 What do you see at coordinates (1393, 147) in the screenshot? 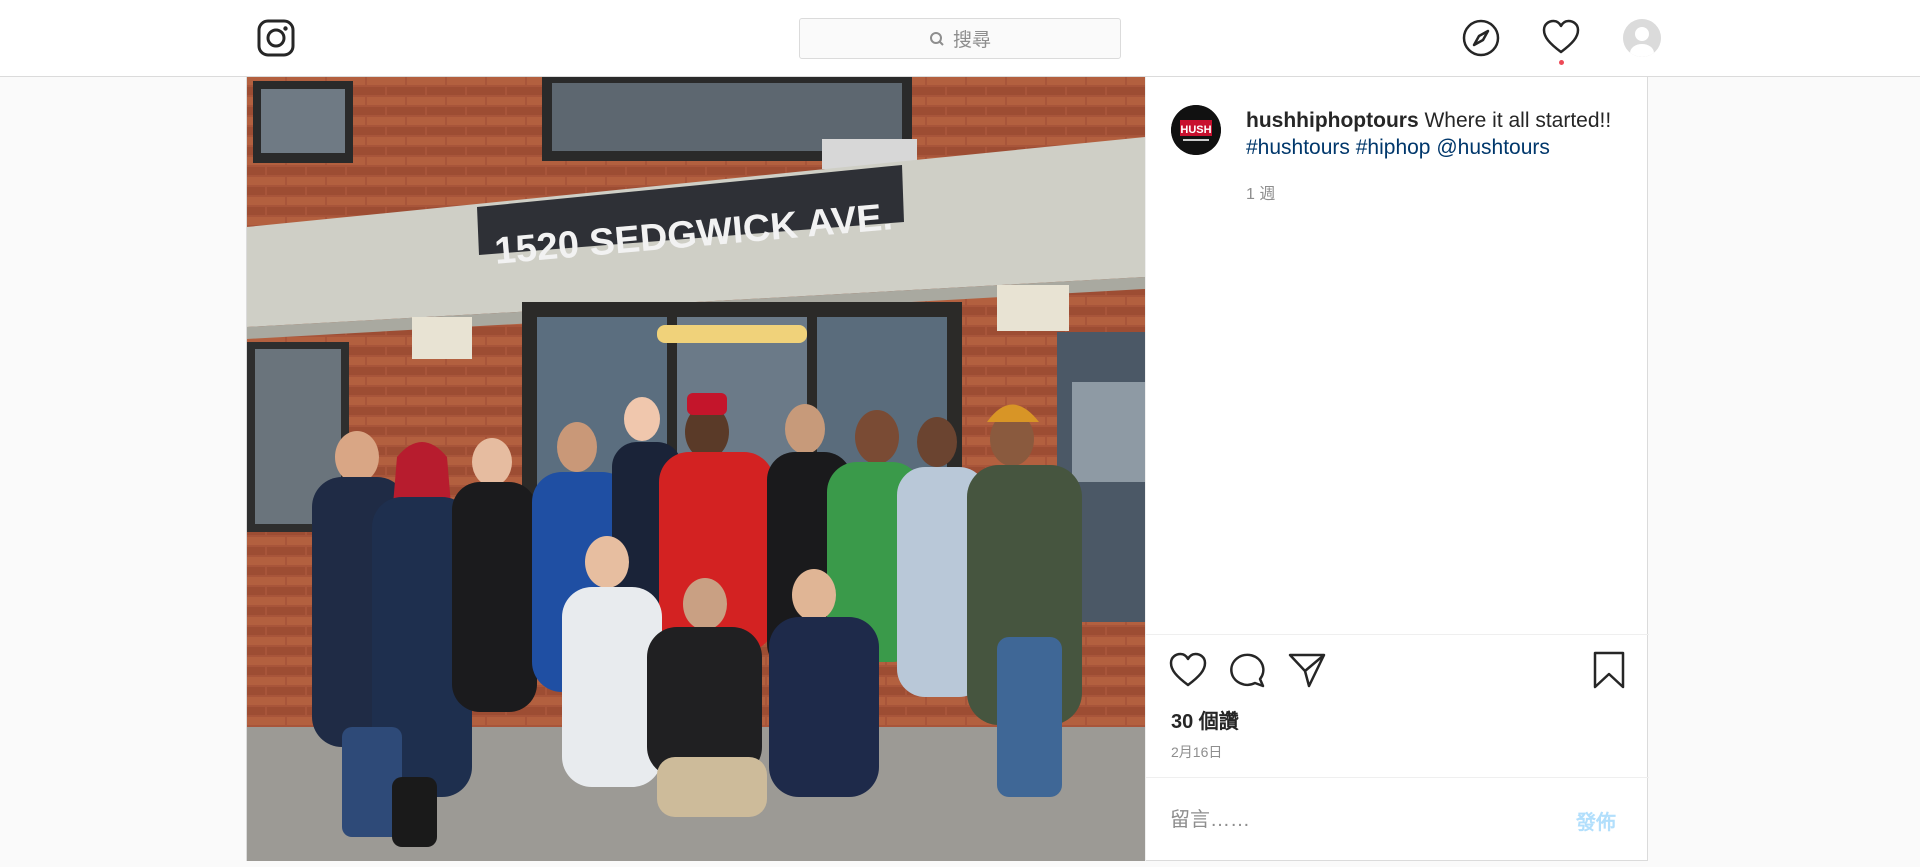
I see `hashtag-link: #hiphop` at bounding box center [1393, 147].